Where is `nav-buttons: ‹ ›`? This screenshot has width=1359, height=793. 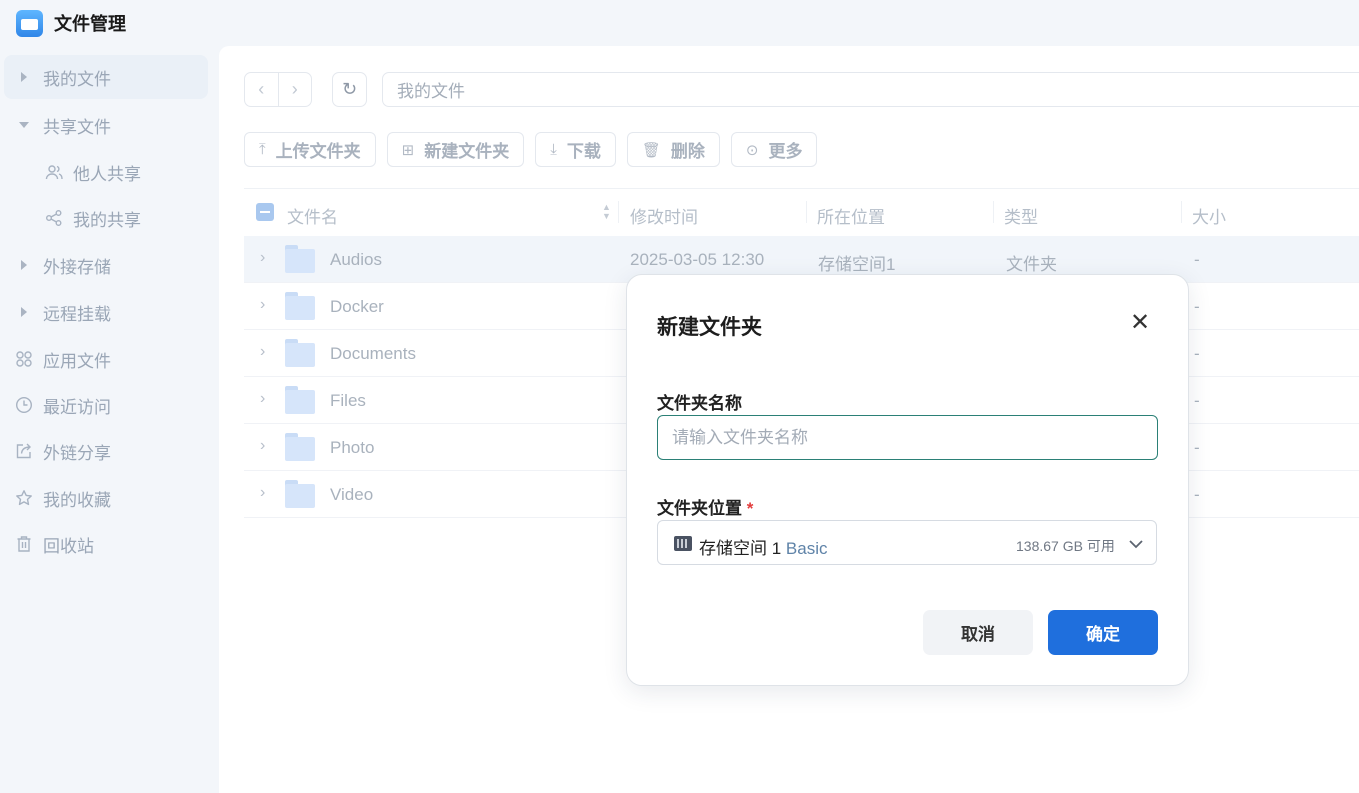 nav-buttons: ‹ › is located at coordinates (278, 89).